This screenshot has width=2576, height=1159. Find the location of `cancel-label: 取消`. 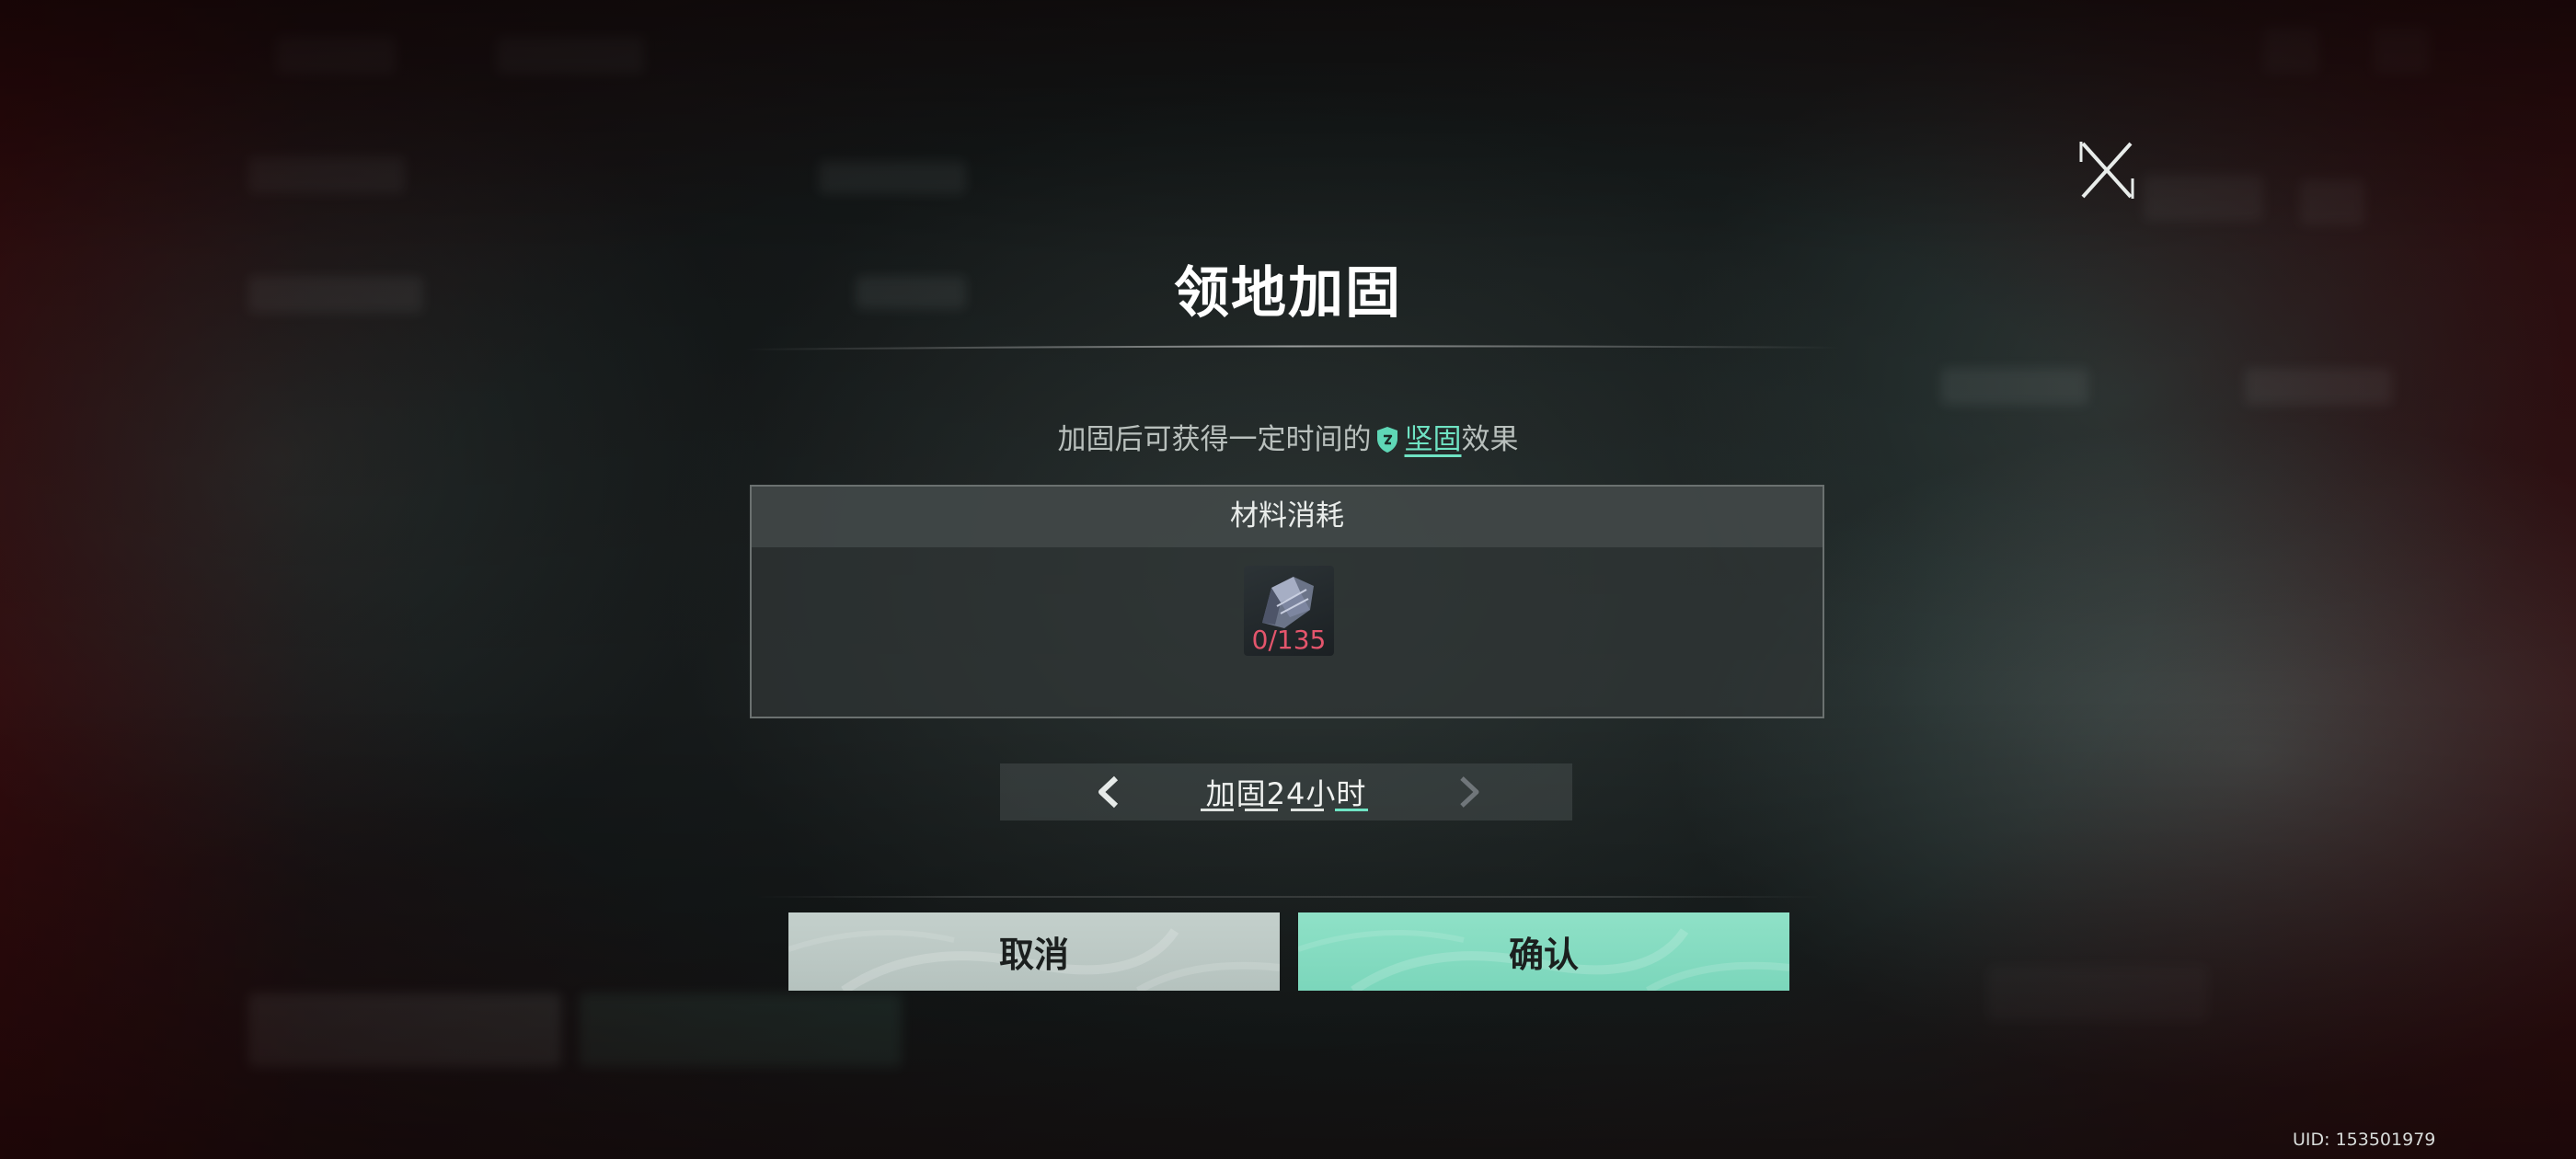

cancel-label: 取消 is located at coordinates (1033, 955).